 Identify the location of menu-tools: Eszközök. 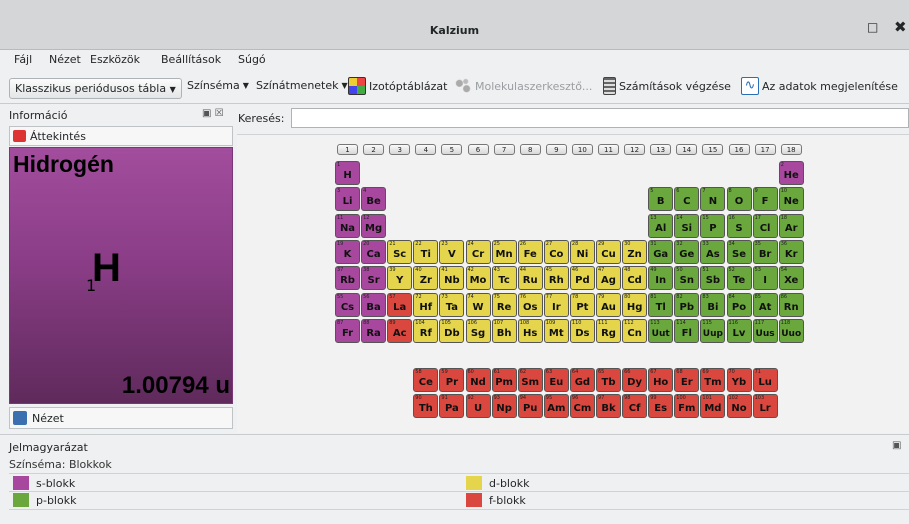
(115, 59).